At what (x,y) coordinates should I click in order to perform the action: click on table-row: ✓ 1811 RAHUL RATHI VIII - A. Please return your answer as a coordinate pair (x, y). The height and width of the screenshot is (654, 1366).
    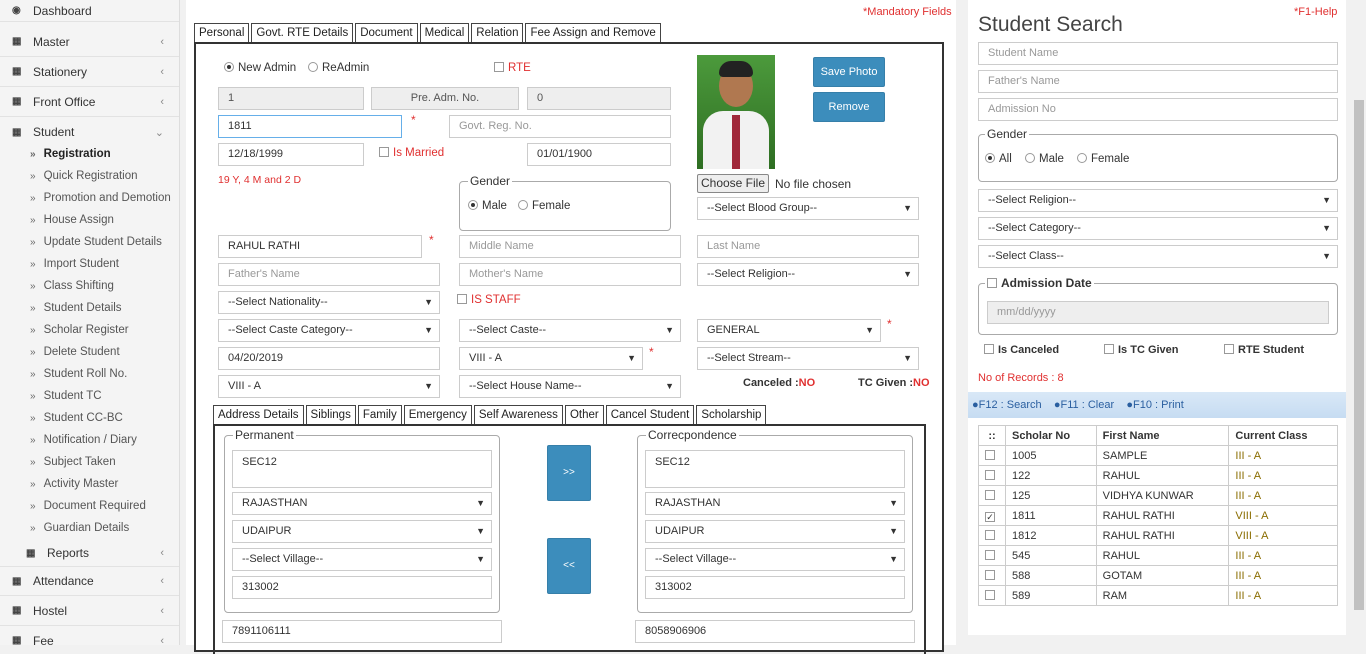
    Looking at the image, I should click on (1158, 515).